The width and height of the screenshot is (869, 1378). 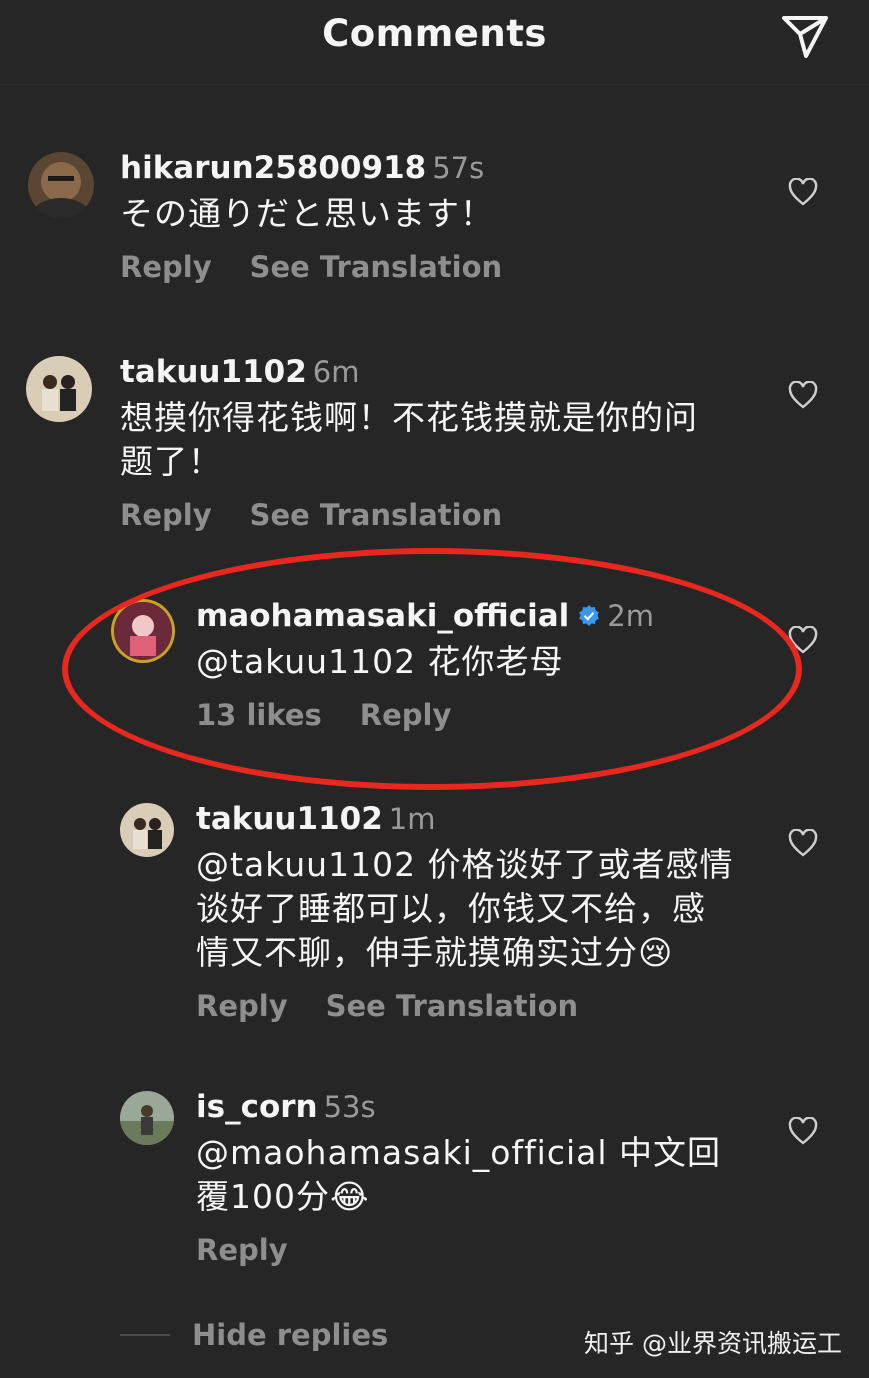 I want to click on header-bar: Comments, so click(x=434, y=42).